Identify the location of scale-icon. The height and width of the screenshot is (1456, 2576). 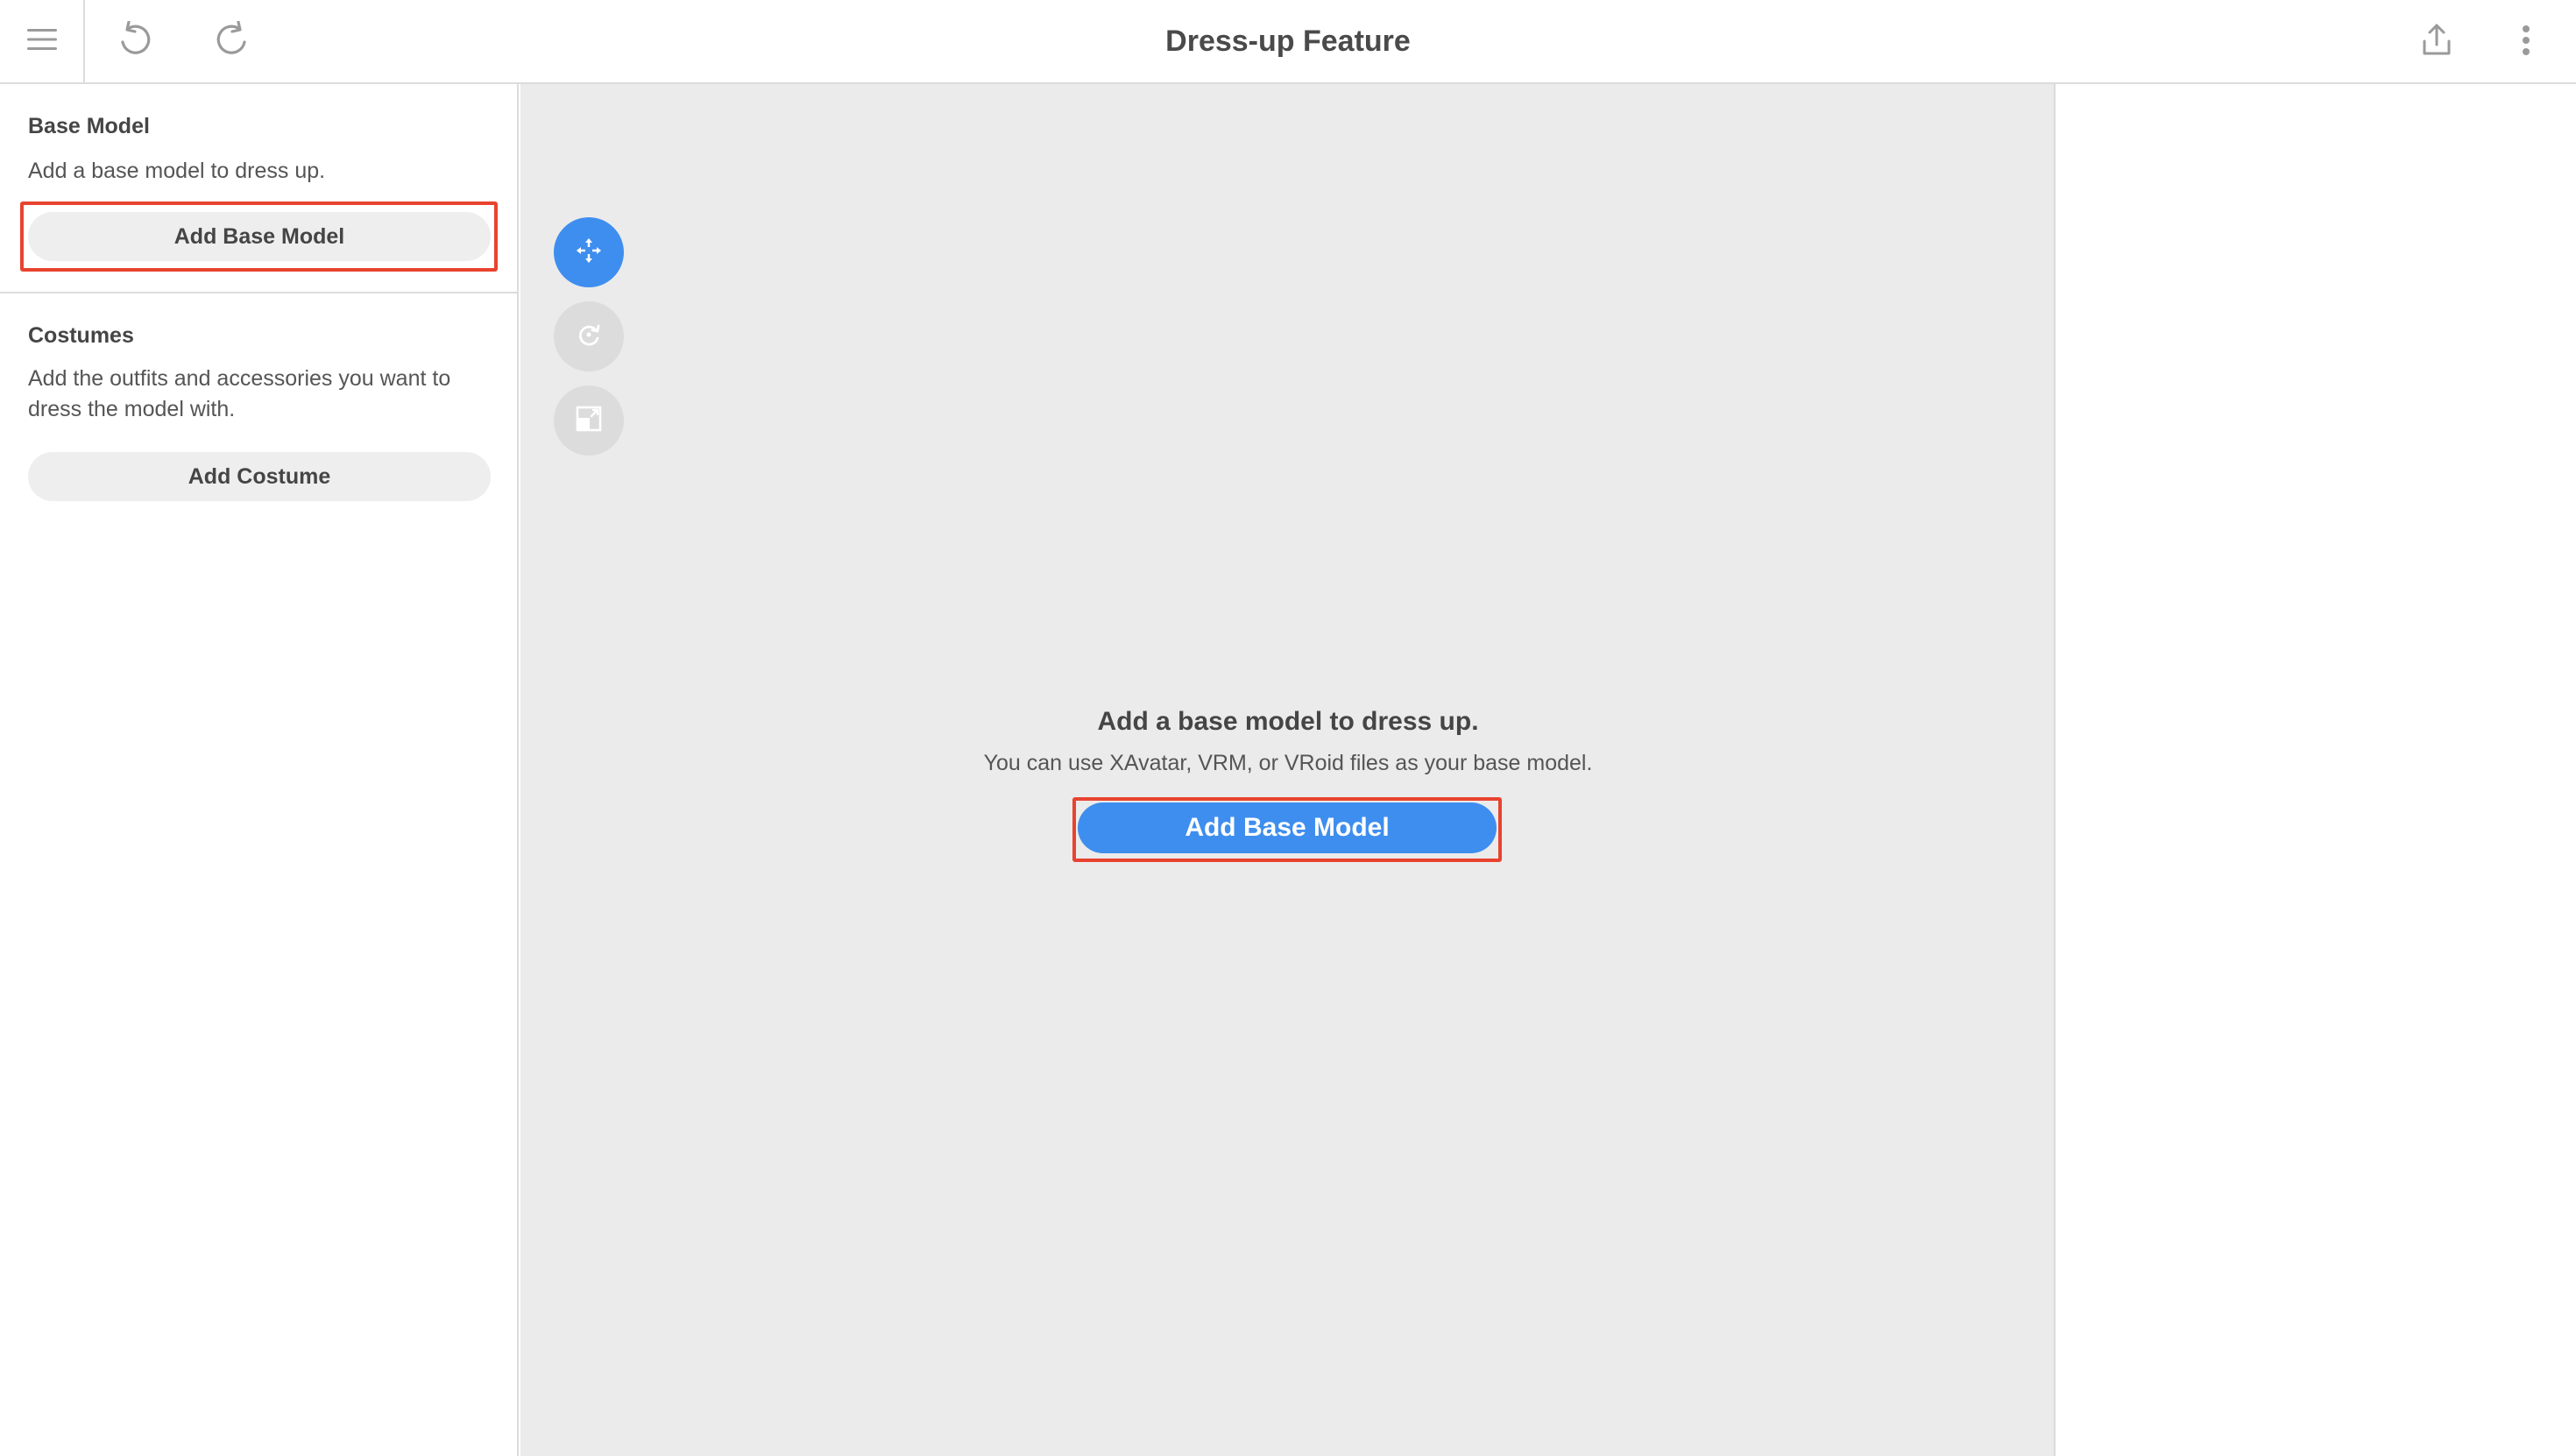
(589, 421).